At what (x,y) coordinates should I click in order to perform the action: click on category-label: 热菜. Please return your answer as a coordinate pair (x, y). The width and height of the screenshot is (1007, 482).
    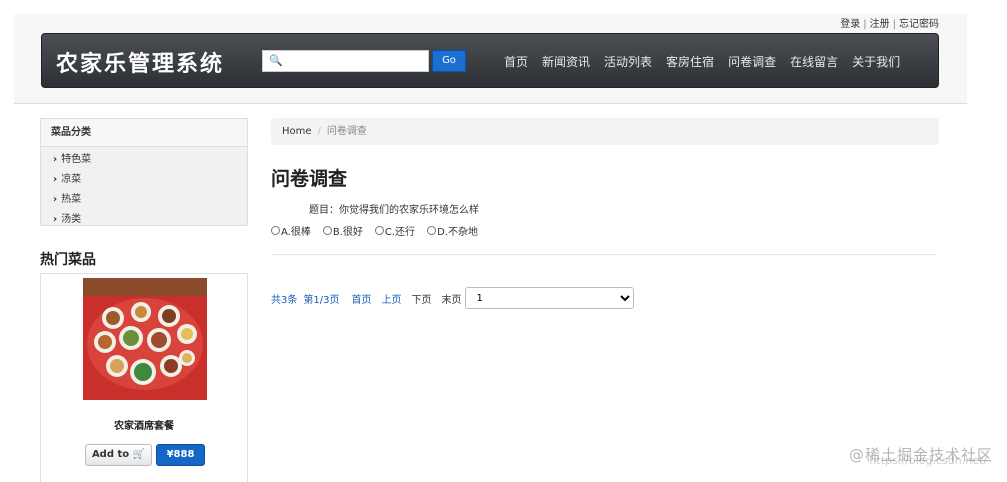
    Looking at the image, I should click on (71, 199).